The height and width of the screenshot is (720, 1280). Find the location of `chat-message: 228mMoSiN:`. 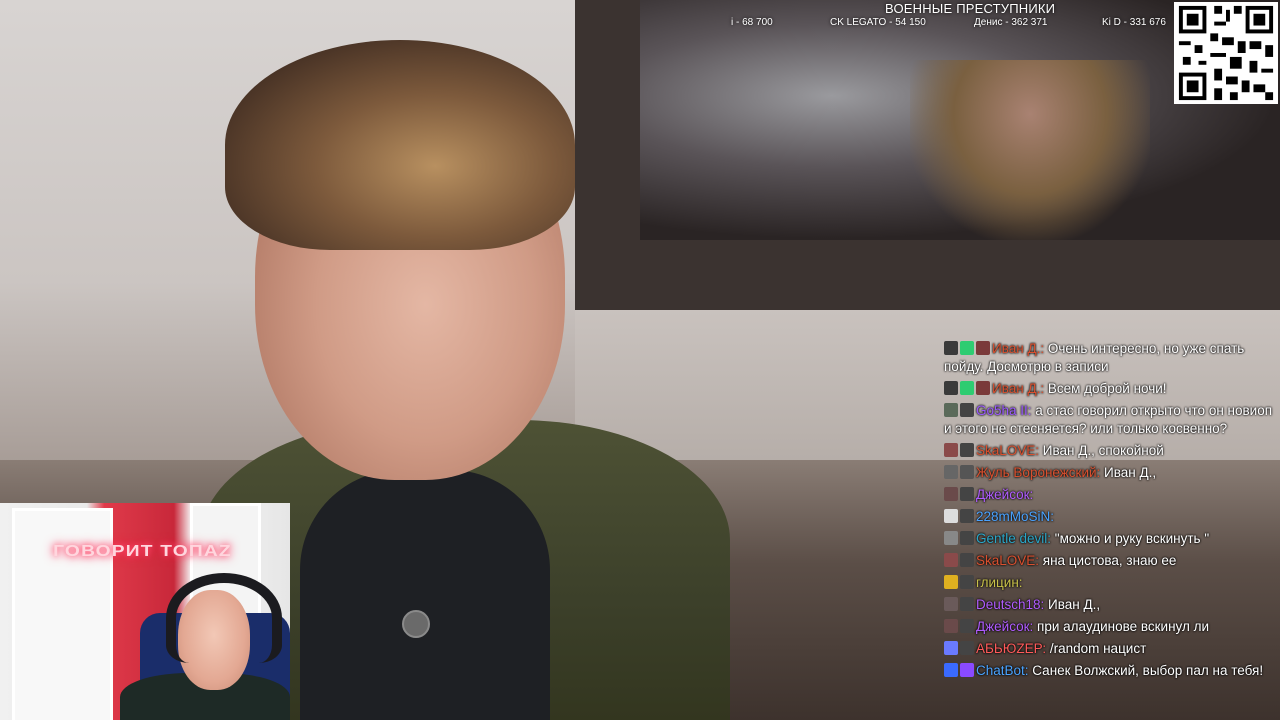

chat-message: 228mMoSiN: is located at coordinates (1109, 517).